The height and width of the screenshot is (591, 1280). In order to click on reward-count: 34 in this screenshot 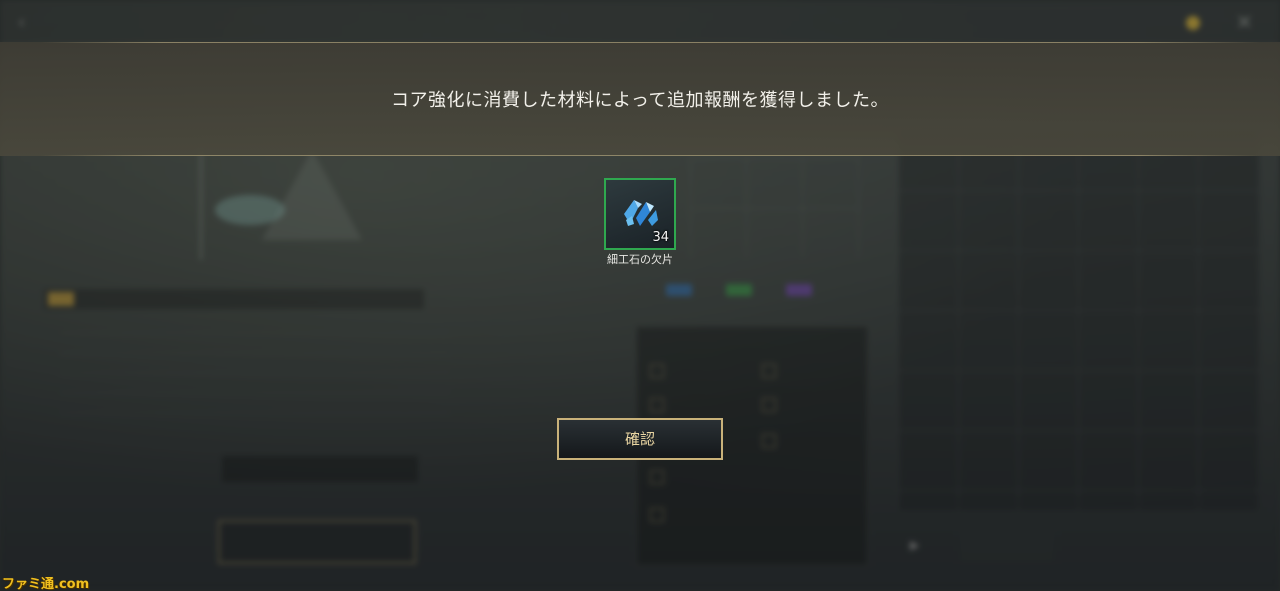, I will do `click(660, 237)`.